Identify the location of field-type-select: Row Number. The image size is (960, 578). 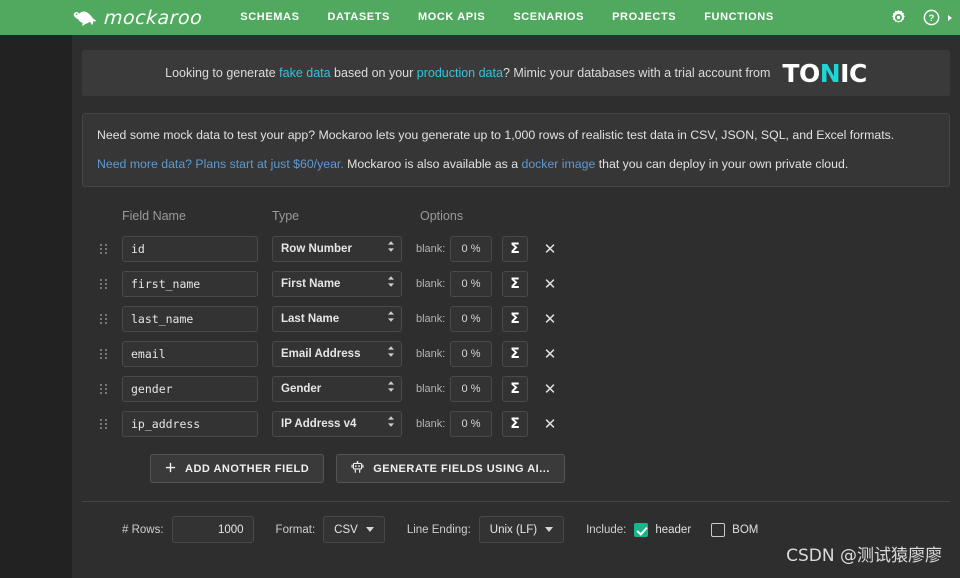
(337, 248).